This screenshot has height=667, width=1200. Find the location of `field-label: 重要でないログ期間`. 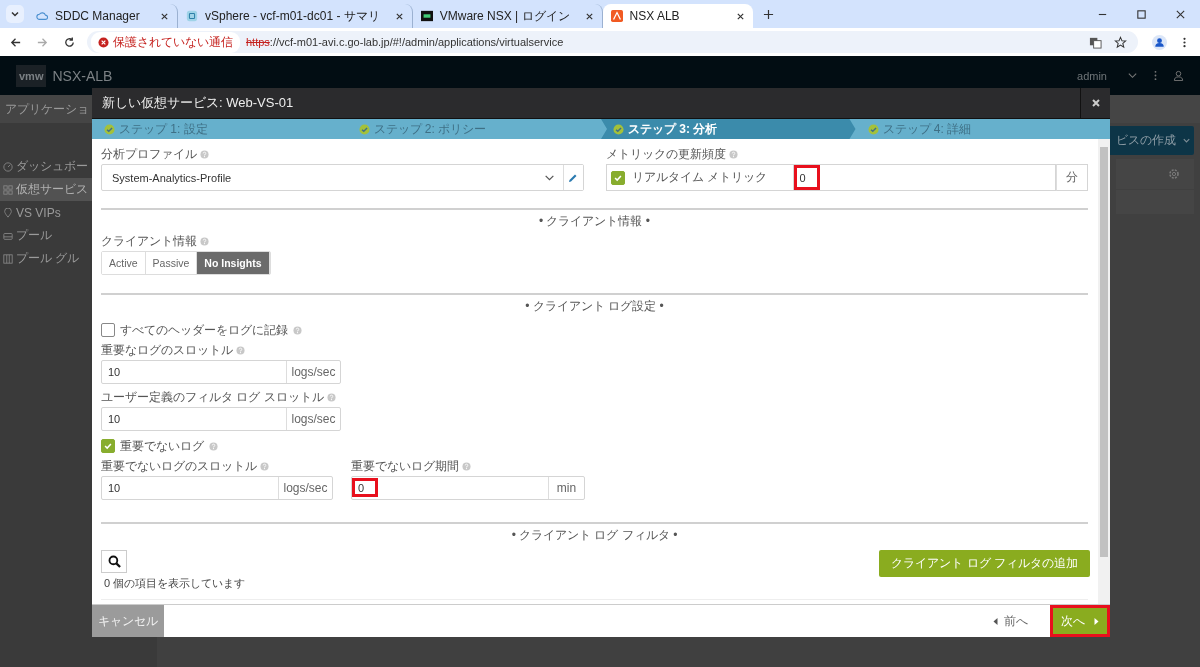

field-label: 重要でないログ期間 is located at coordinates (405, 466).